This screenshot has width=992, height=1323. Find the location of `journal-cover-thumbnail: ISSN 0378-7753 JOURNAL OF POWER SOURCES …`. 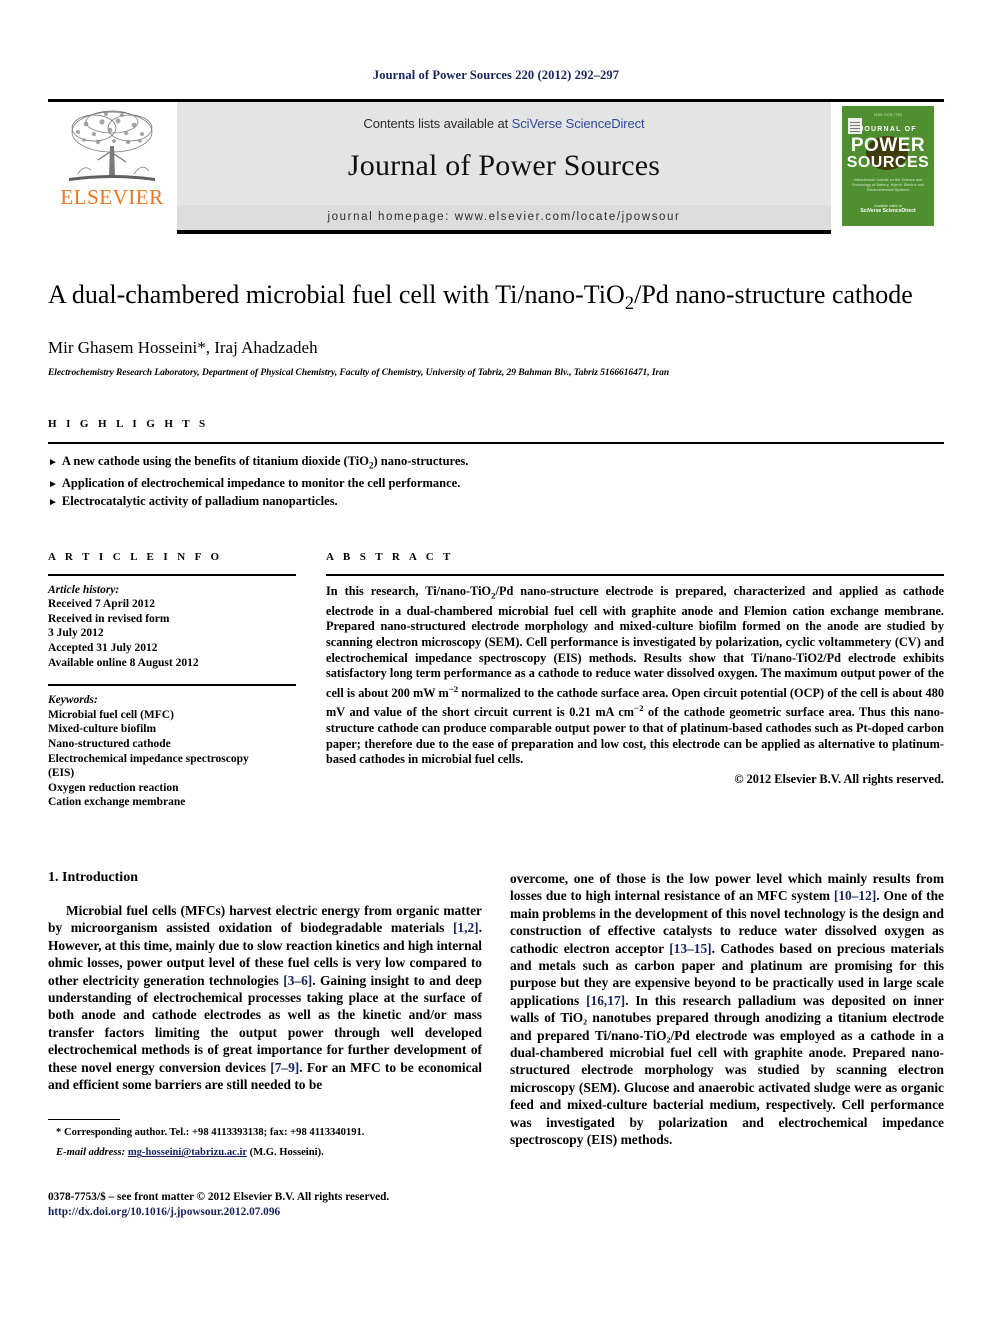

journal-cover-thumbnail: ISSN 0378-7753 JOURNAL OF POWER SOURCES … is located at coordinates (888, 168).